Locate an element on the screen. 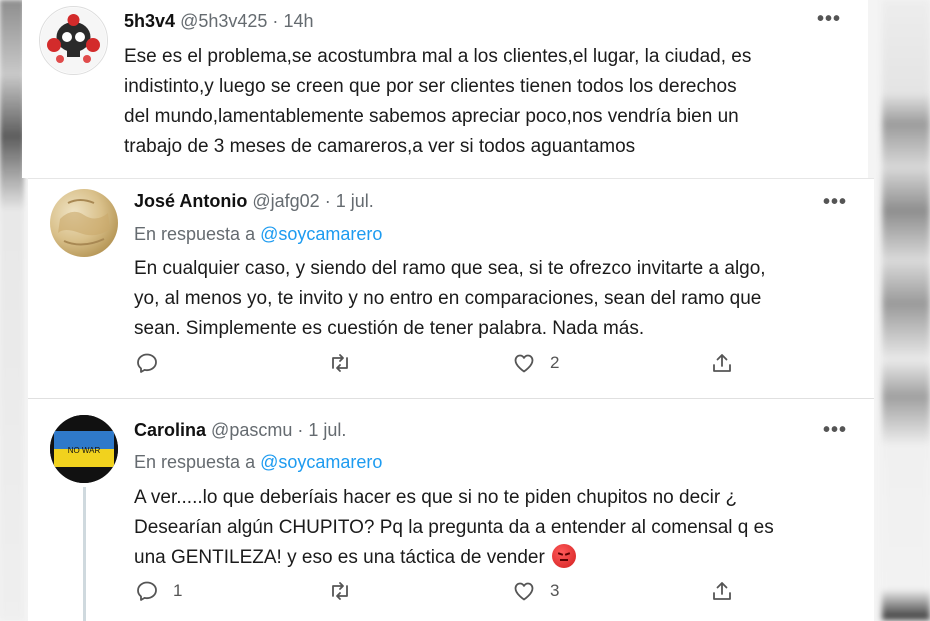 This screenshot has height=621, width=930. user-handle: @jafg02 is located at coordinates (285, 201).